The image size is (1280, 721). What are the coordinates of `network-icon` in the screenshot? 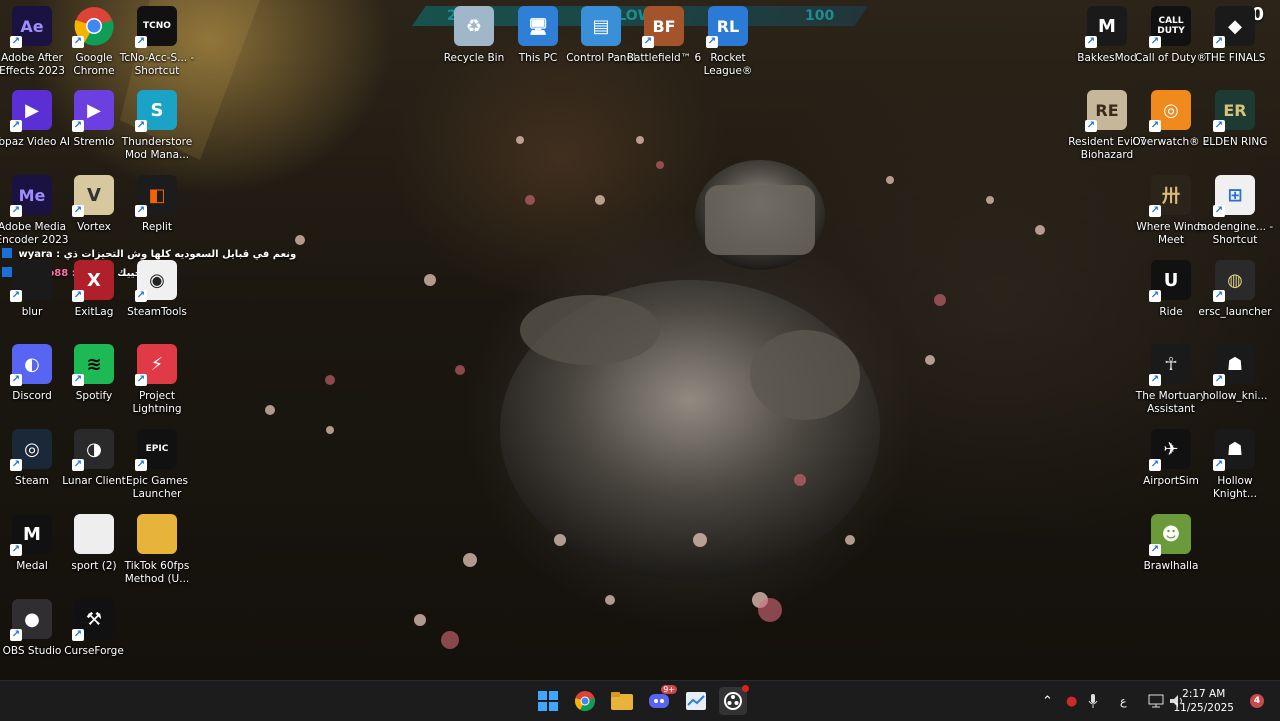 It's located at (1156, 701).